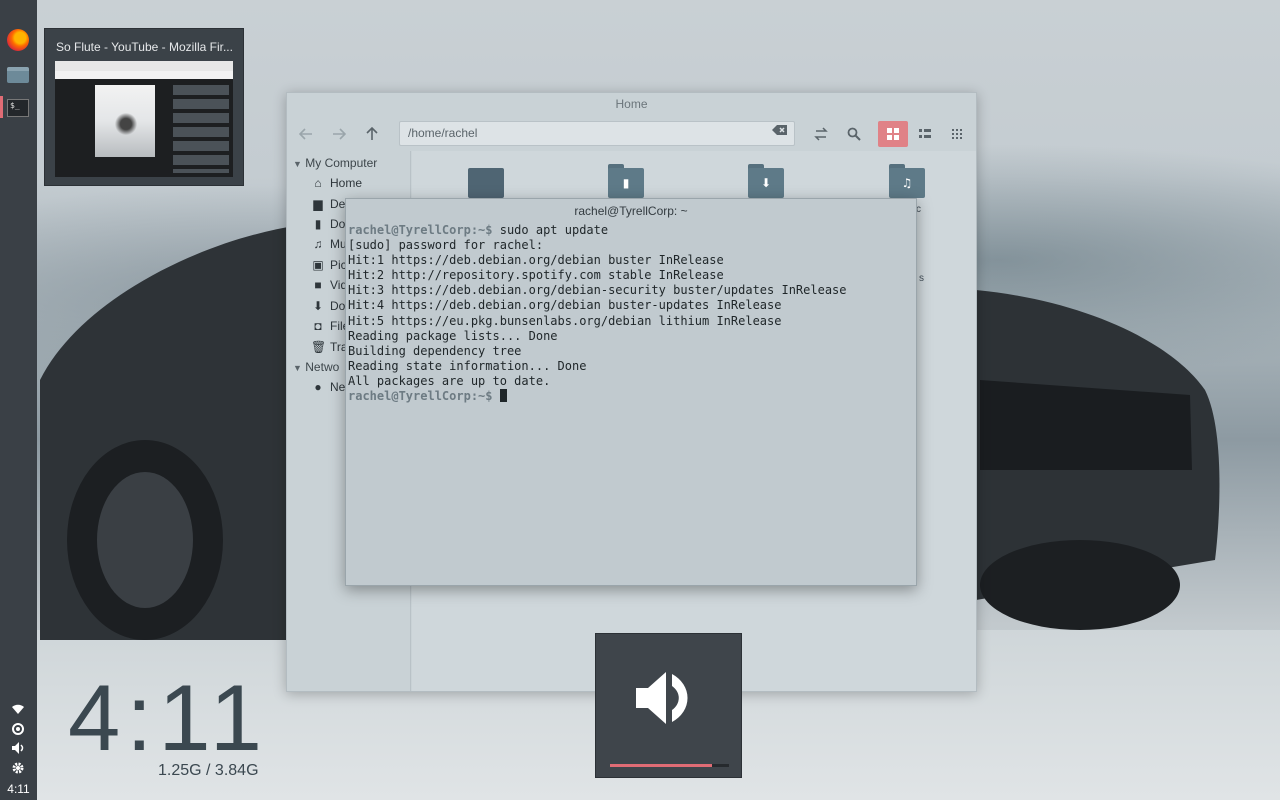 Image resolution: width=1280 pixels, height=800 pixels. Describe the element at coordinates (318, 244) in the screenshot. I see `music-icon: ♫` at that location.